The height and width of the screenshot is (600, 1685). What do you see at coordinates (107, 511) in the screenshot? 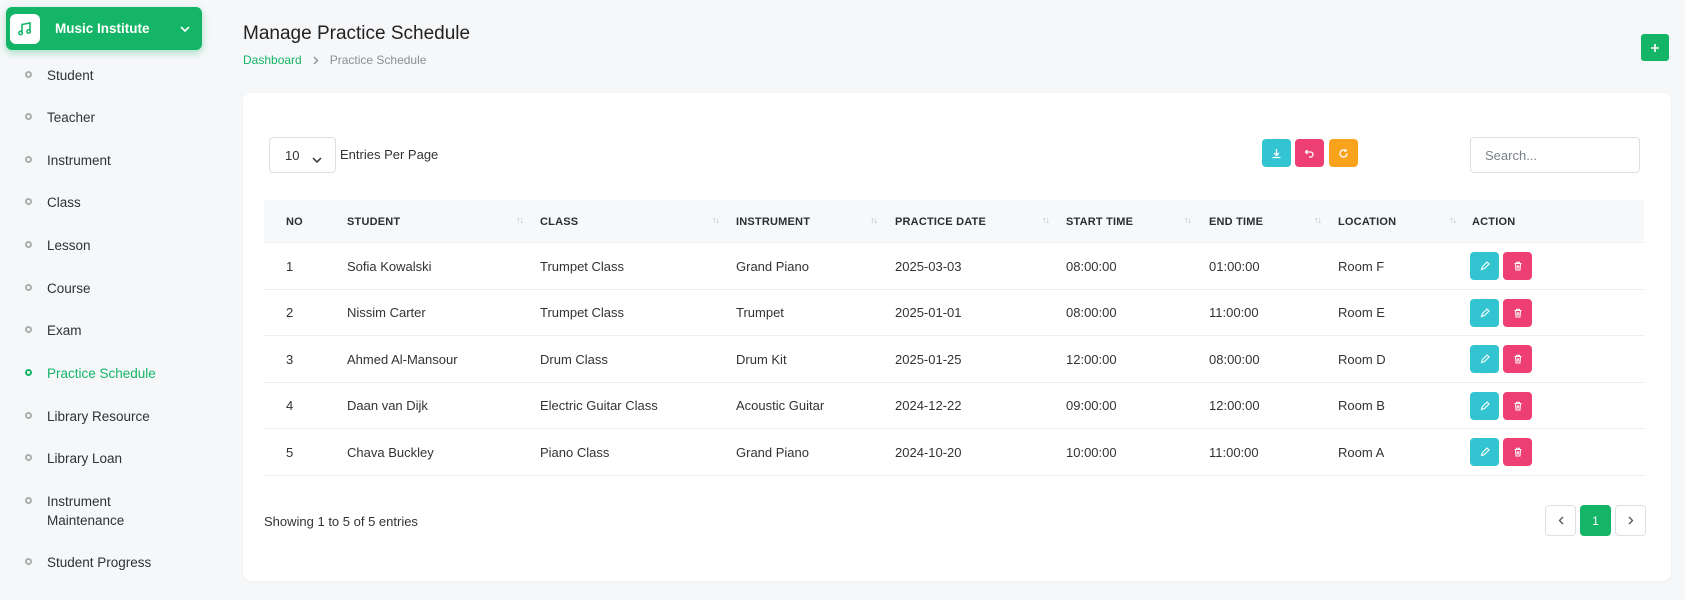
I see `sidebar-item-instrument-maintenance: Instrument Maintenance` at bounding box center [107, 511].